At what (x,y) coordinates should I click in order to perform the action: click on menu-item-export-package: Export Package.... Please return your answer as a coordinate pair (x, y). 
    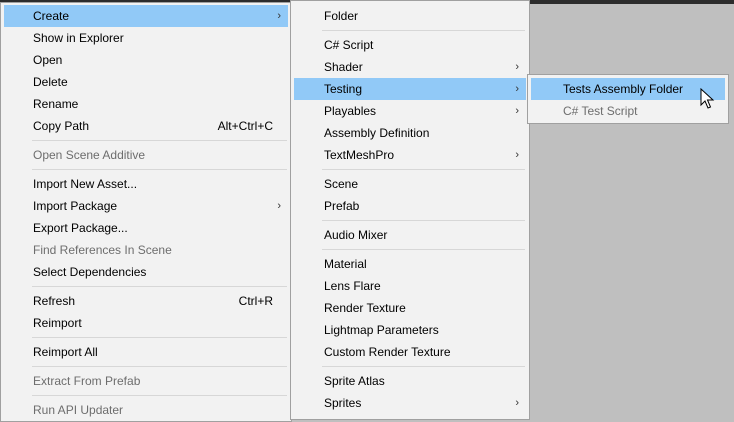
    Looking at the image, I should click on (146, 228).